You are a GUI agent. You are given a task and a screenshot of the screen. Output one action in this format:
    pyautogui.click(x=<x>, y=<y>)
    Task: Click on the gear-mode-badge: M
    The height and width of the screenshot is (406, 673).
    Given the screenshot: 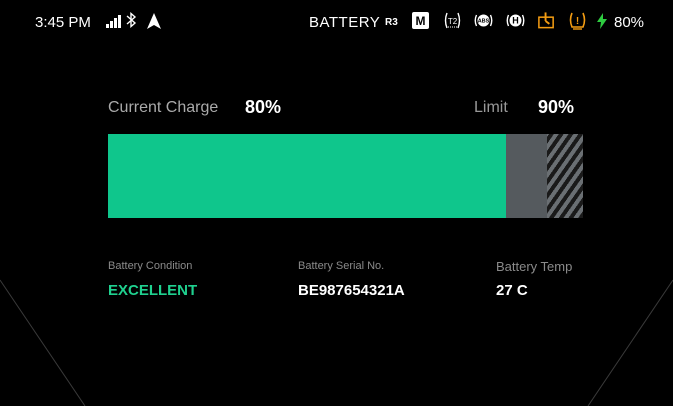 What is the action you would take?
    pyautogui.click(x=420, y=20)
    